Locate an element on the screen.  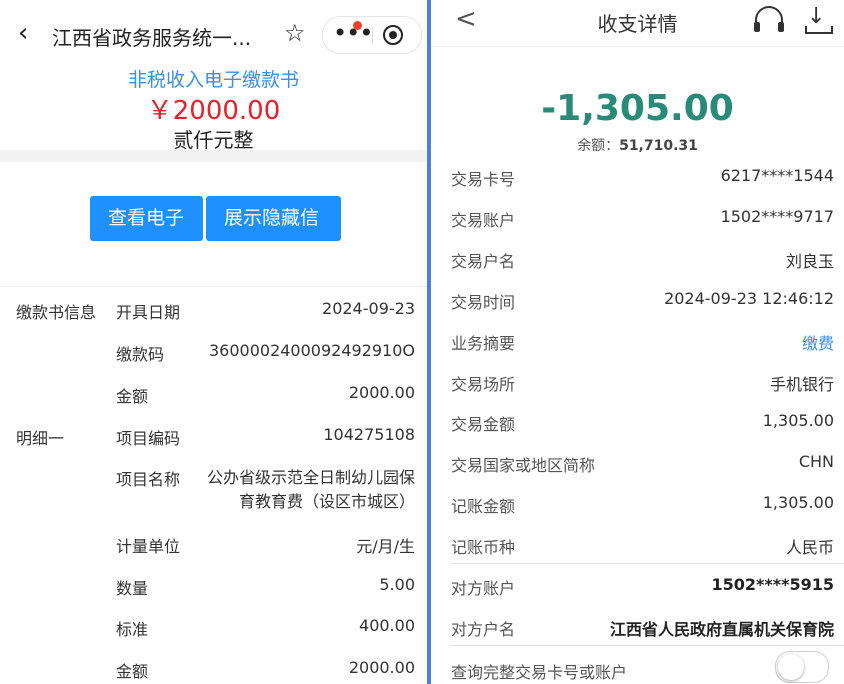
row-value: 公办省级示范全日制幼儿园保育教育费（设区市城区） is located at coordinates (310, 489).